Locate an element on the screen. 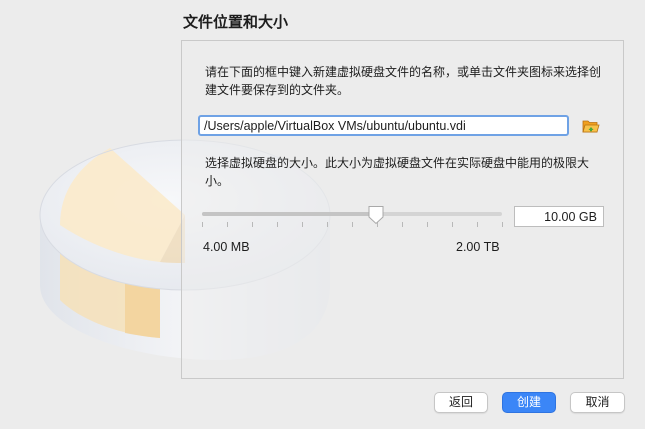 The image size is (645, 429). size-slider-track is located at coordinates (352, 214).